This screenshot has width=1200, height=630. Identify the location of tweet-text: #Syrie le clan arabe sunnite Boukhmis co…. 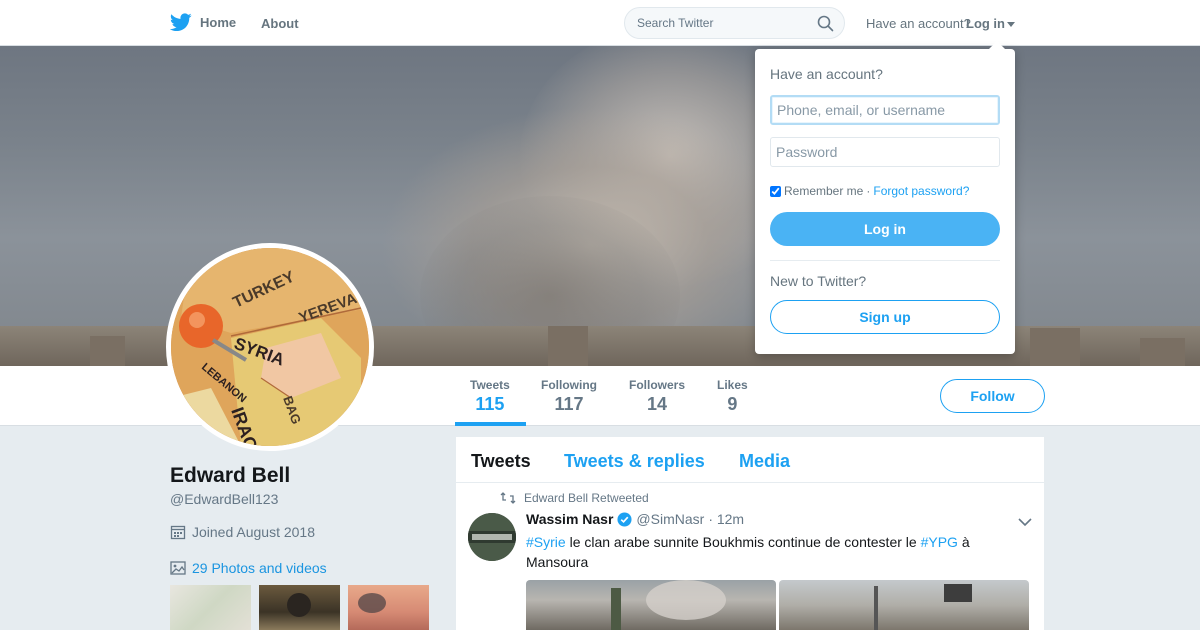
(761, 552).